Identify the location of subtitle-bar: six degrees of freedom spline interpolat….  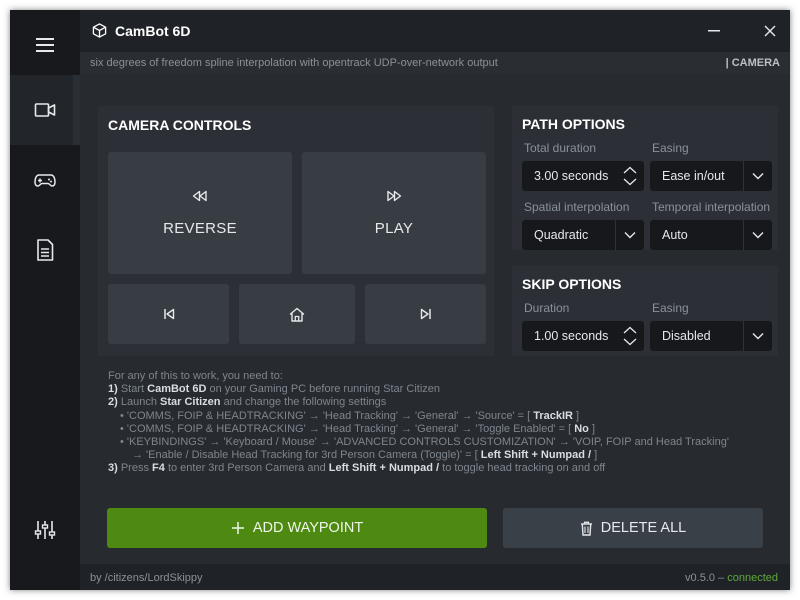
(435, 63).